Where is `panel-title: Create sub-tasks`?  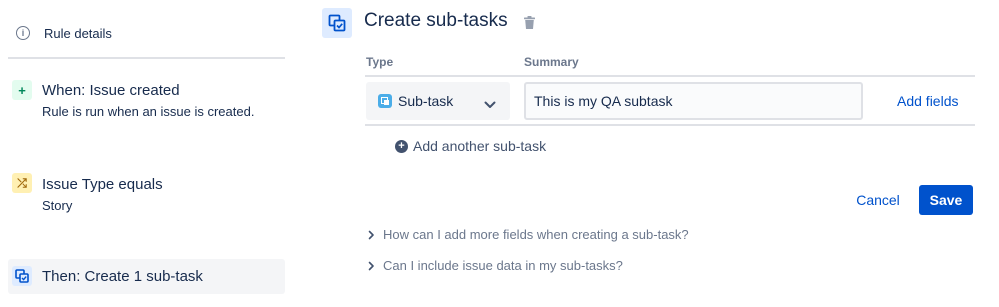
panel-title: Create sub-tasks is located at coordinates (436, 20).